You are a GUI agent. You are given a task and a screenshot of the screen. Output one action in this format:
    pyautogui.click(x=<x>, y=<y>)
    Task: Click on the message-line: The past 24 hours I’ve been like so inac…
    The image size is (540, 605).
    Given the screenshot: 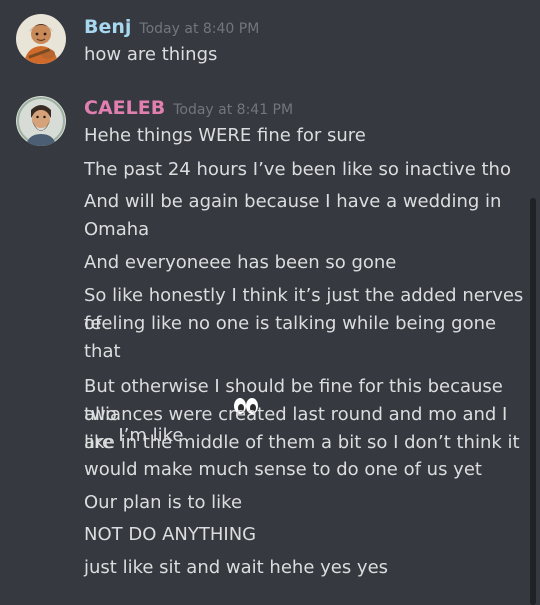 What is the action you would take?
    pyautogui.click(x=297, y=169)
    